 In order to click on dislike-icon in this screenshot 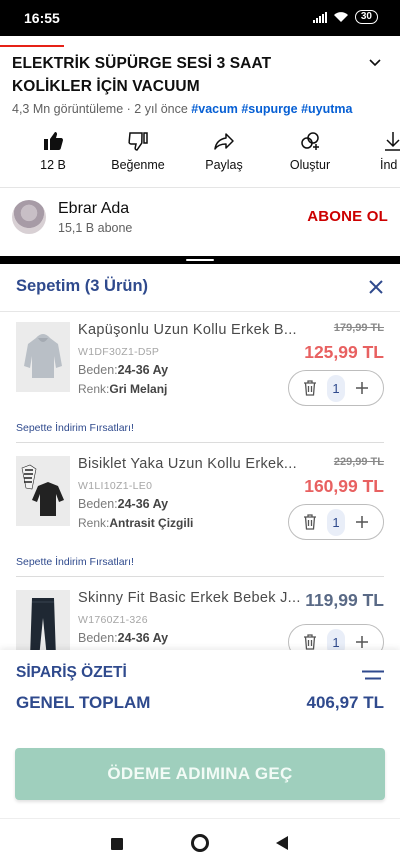, I will do `click(138, 141)`.